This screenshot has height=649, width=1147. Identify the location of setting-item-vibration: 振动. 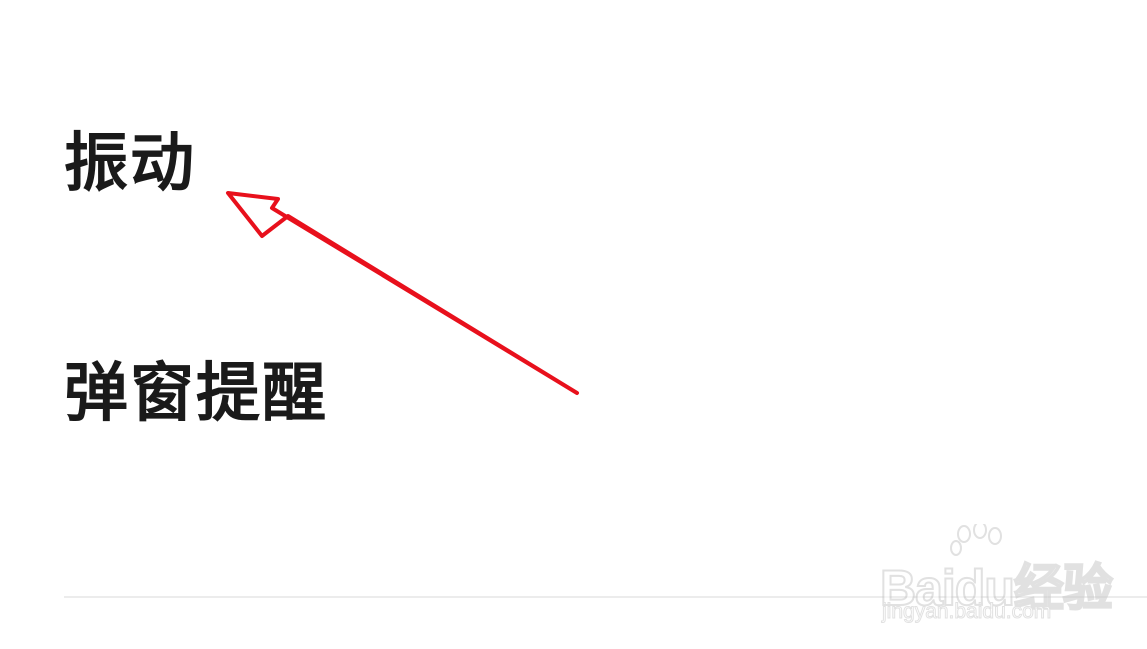
(130, 164).